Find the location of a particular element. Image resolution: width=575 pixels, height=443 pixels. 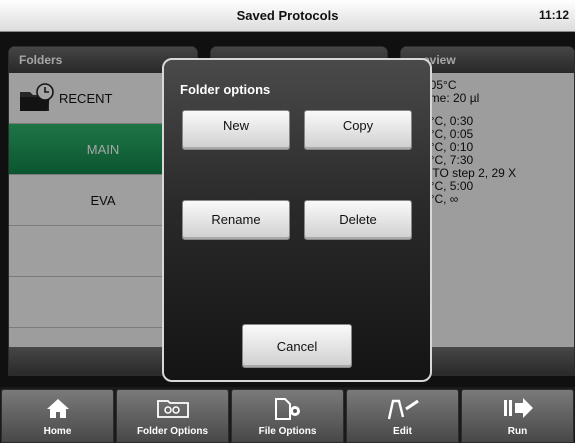

home-button: Home is located at coordinates (57, 416).